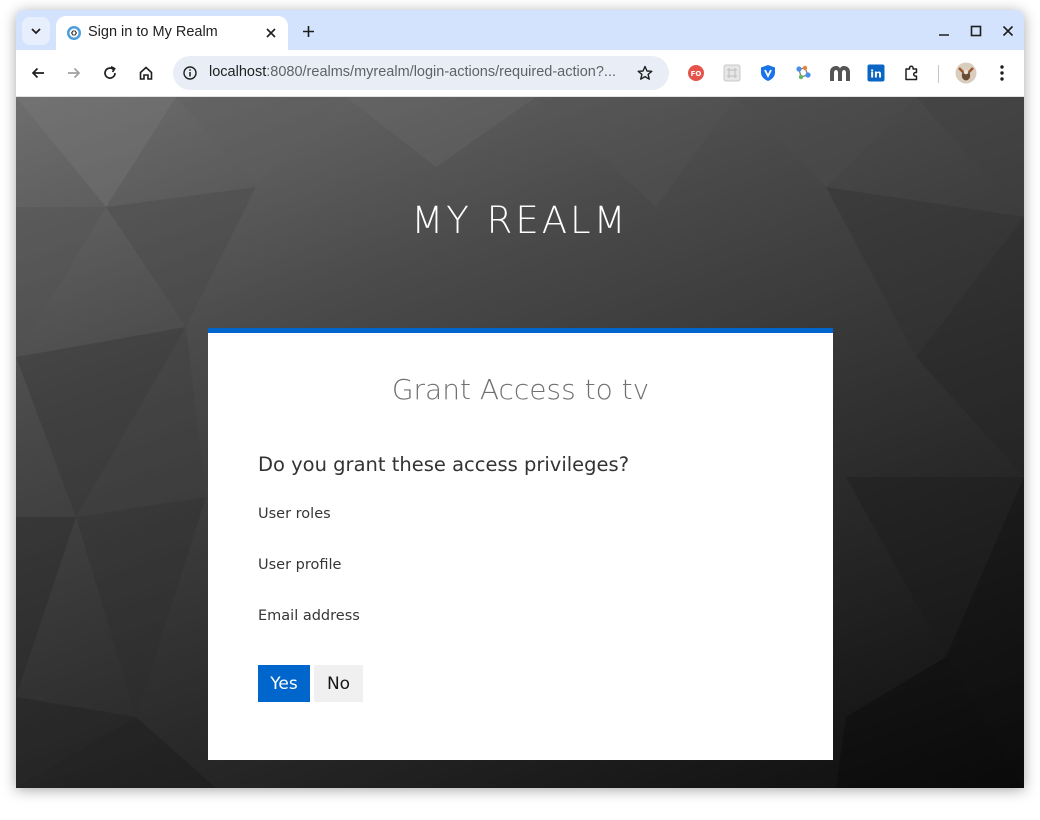  I want to click on molecule-extension-button, so click(804, 73).